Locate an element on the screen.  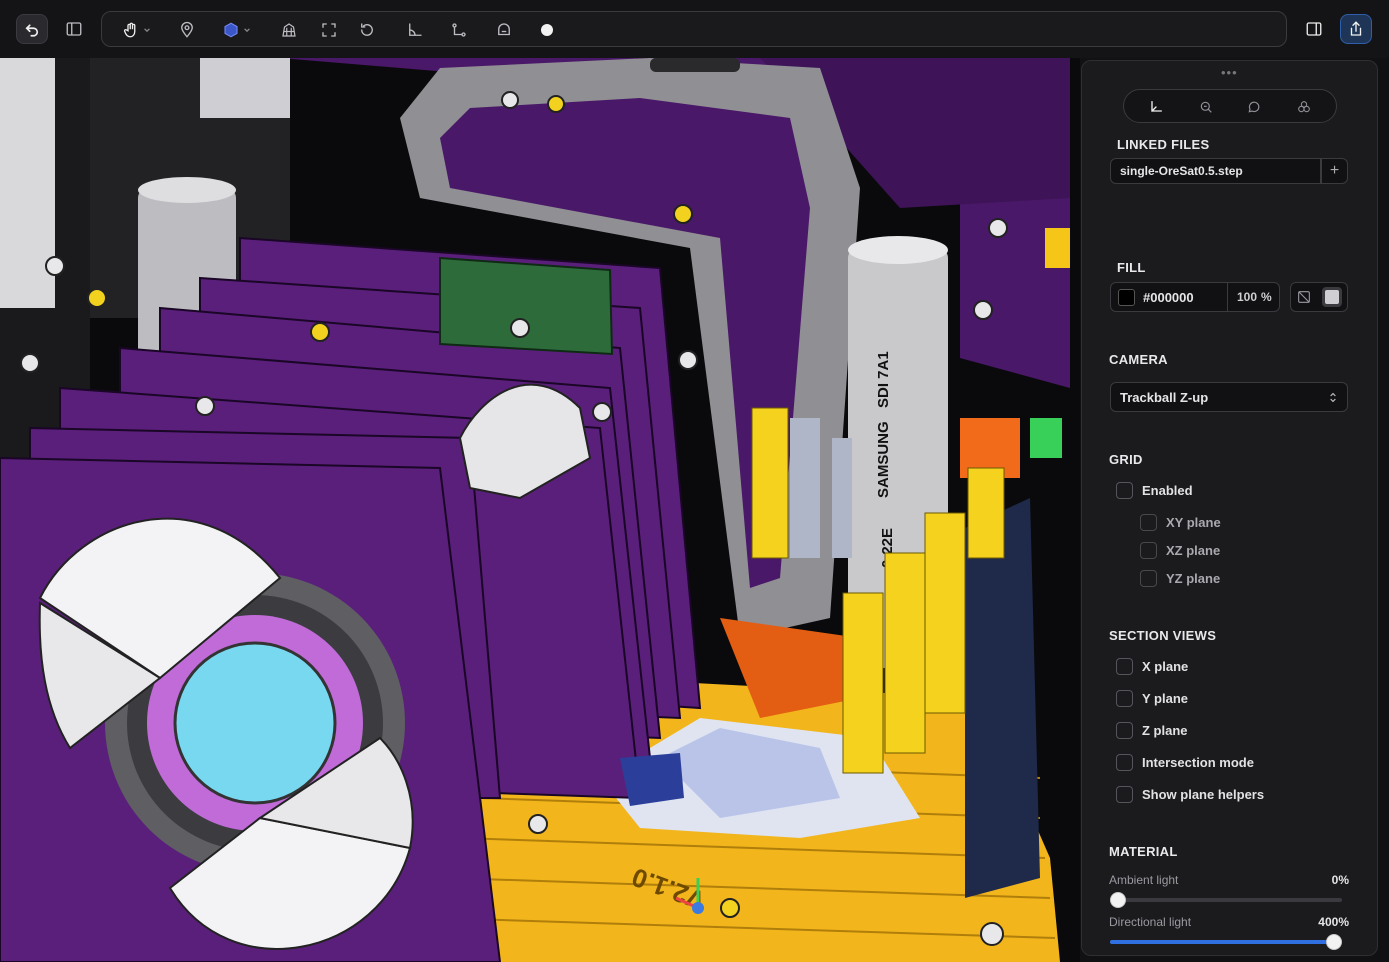
sidebar-icon is located at coordinates (74, 29).